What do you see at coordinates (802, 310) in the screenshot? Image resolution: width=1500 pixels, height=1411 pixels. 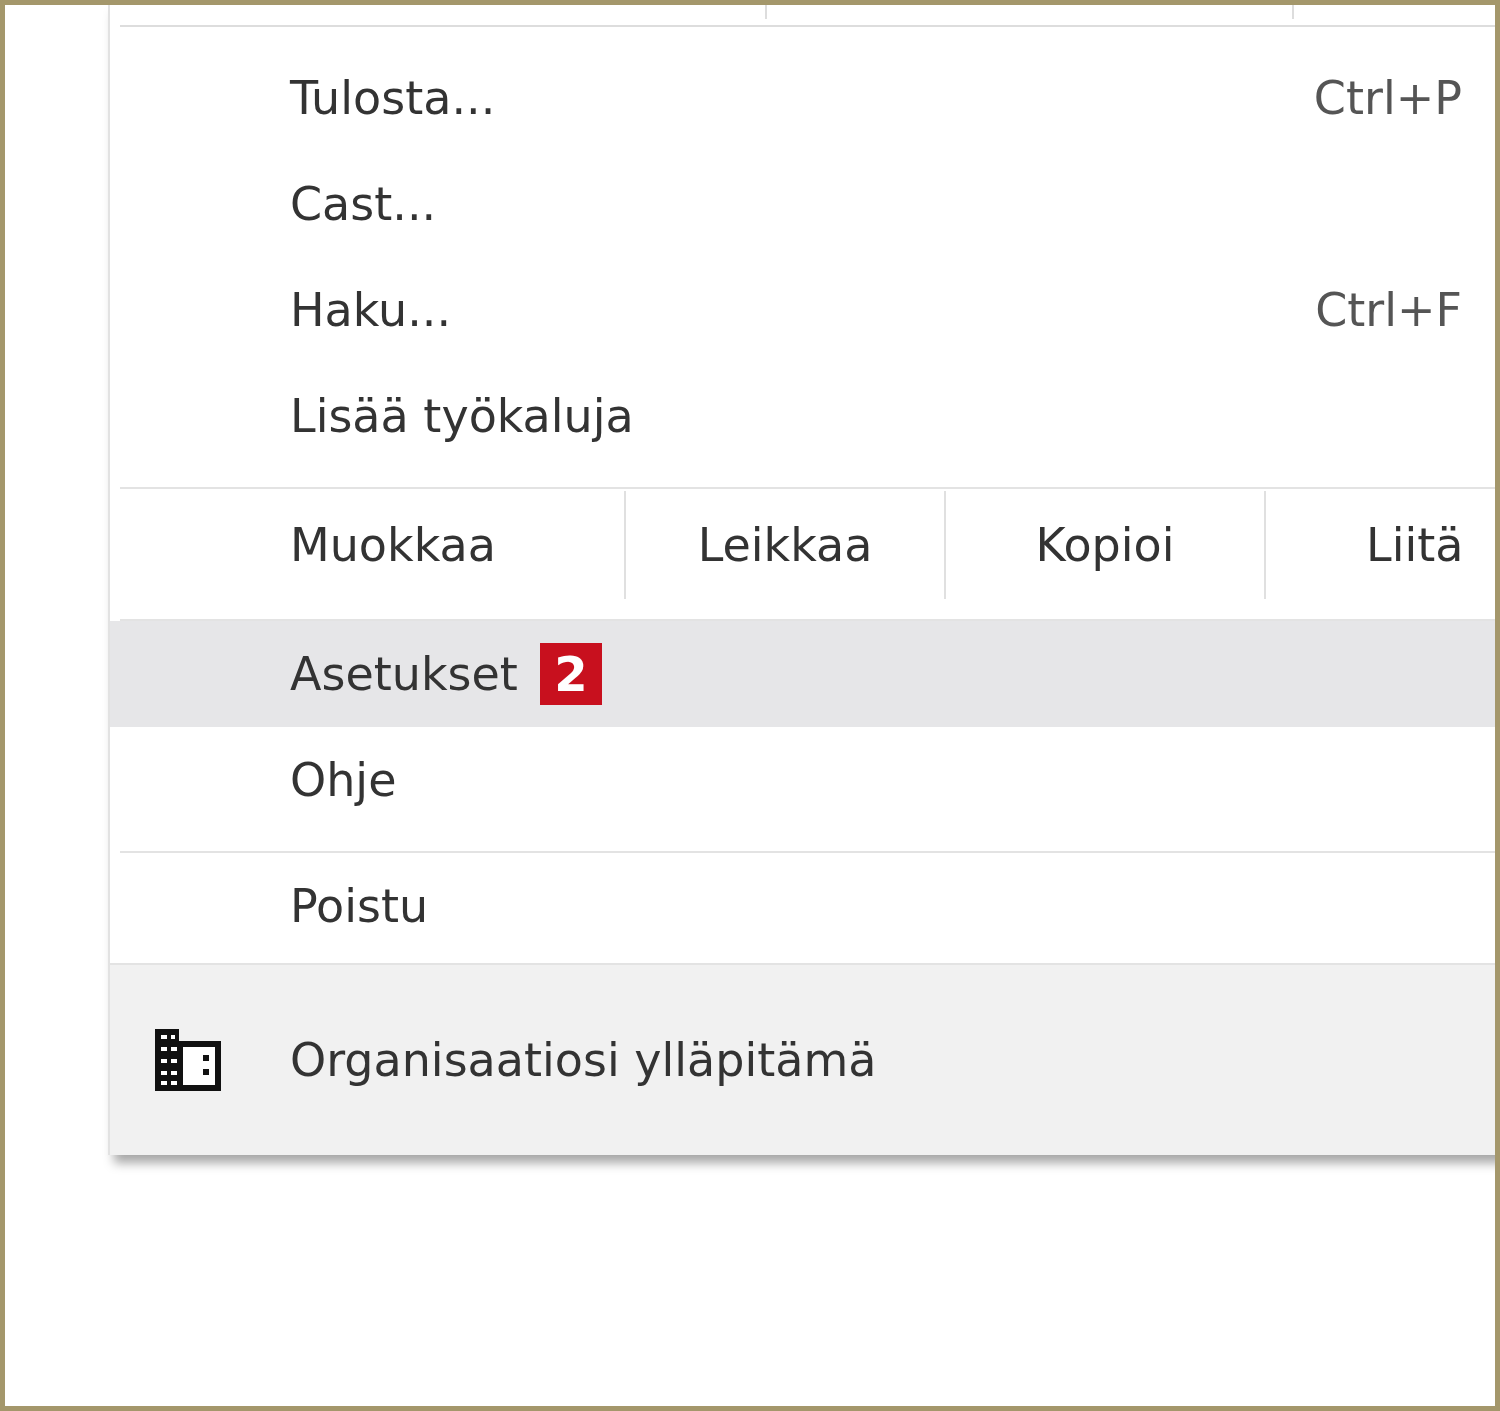 I see `menu-item: Haku... Ctrl+F` at bounding box center [802, 310].